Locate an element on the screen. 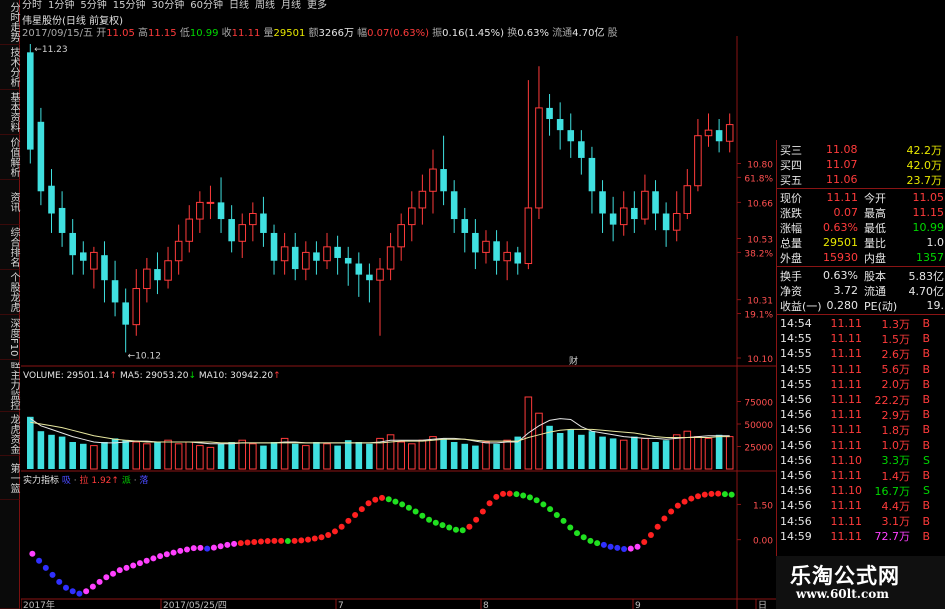 The width and height of the screenshot is (945, 609). bottom-left-tab-2: 第一篮 is located at coordinates (10, 478).